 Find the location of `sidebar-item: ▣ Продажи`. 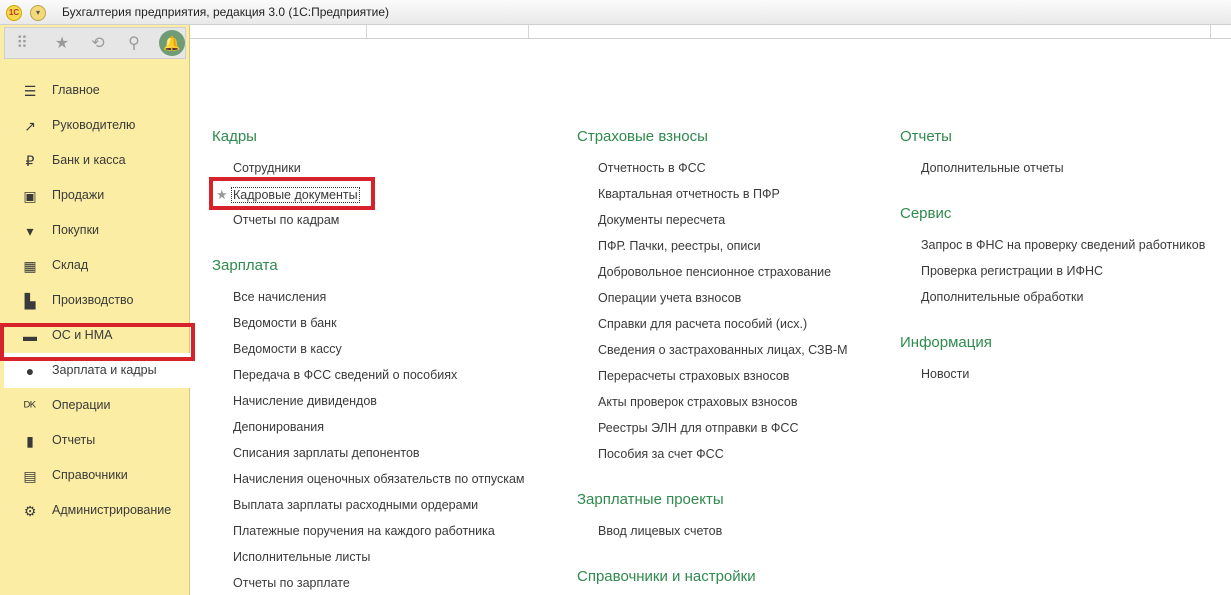

sidebar-item: ▣ Продажи is located at coordinates (97, 195).